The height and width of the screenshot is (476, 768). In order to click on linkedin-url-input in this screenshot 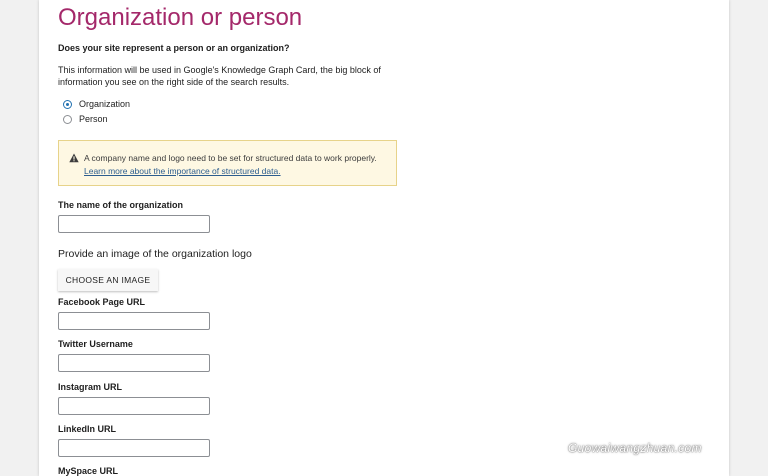, I will do `click(134, 448)`.